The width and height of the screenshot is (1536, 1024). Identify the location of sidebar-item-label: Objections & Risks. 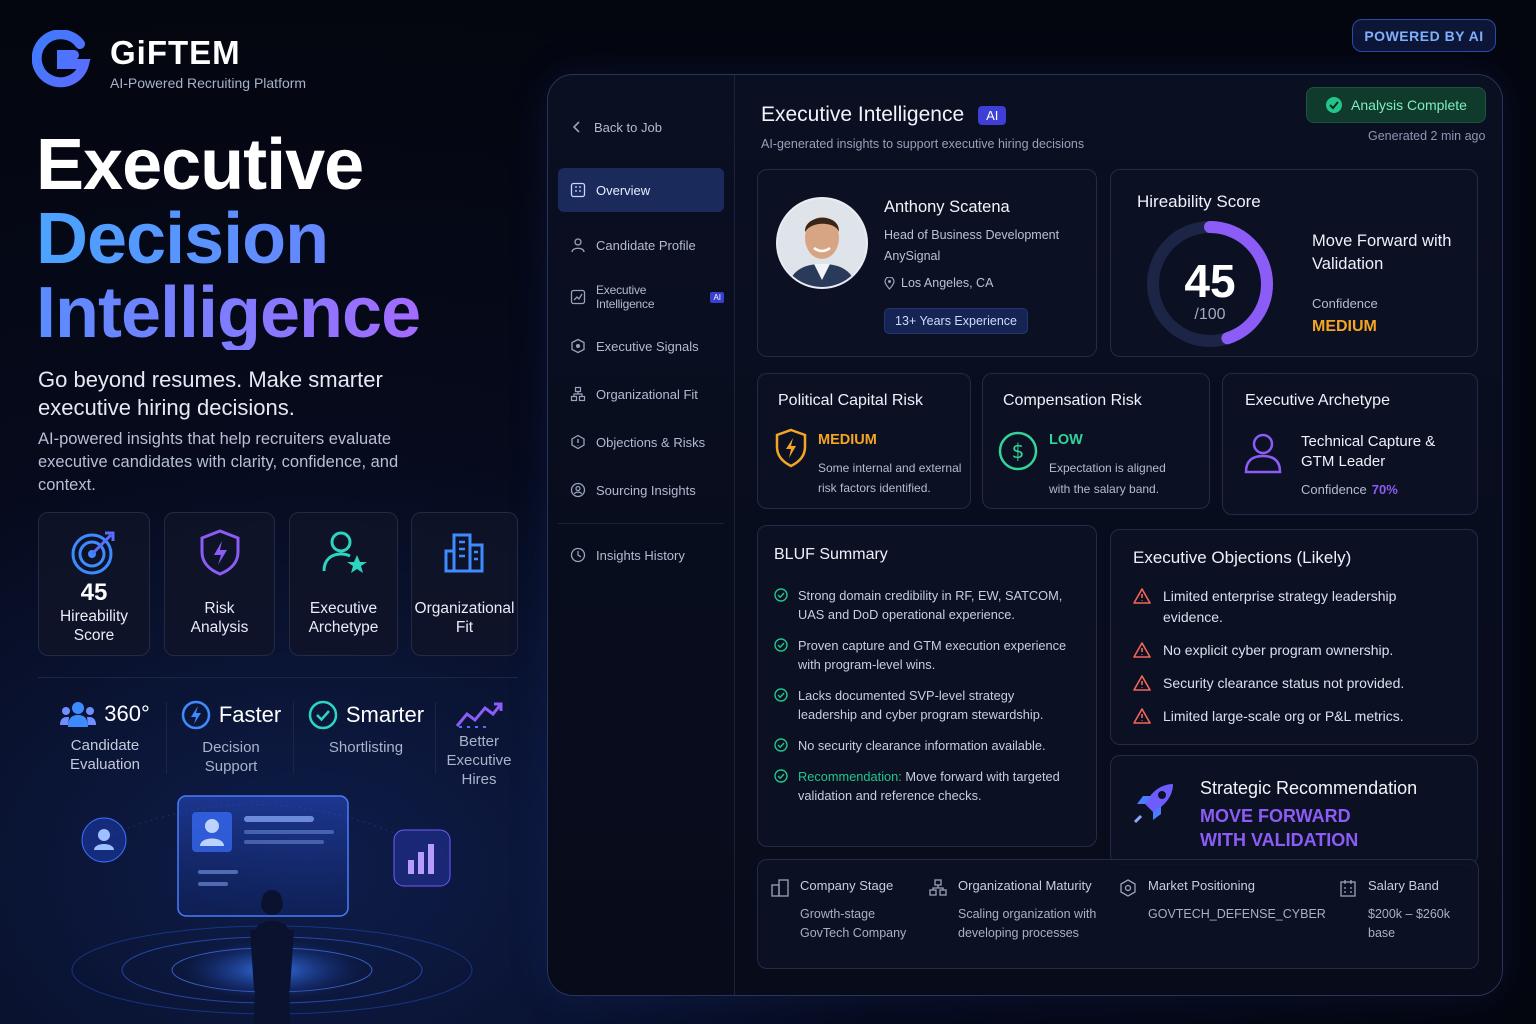
(651, 442).